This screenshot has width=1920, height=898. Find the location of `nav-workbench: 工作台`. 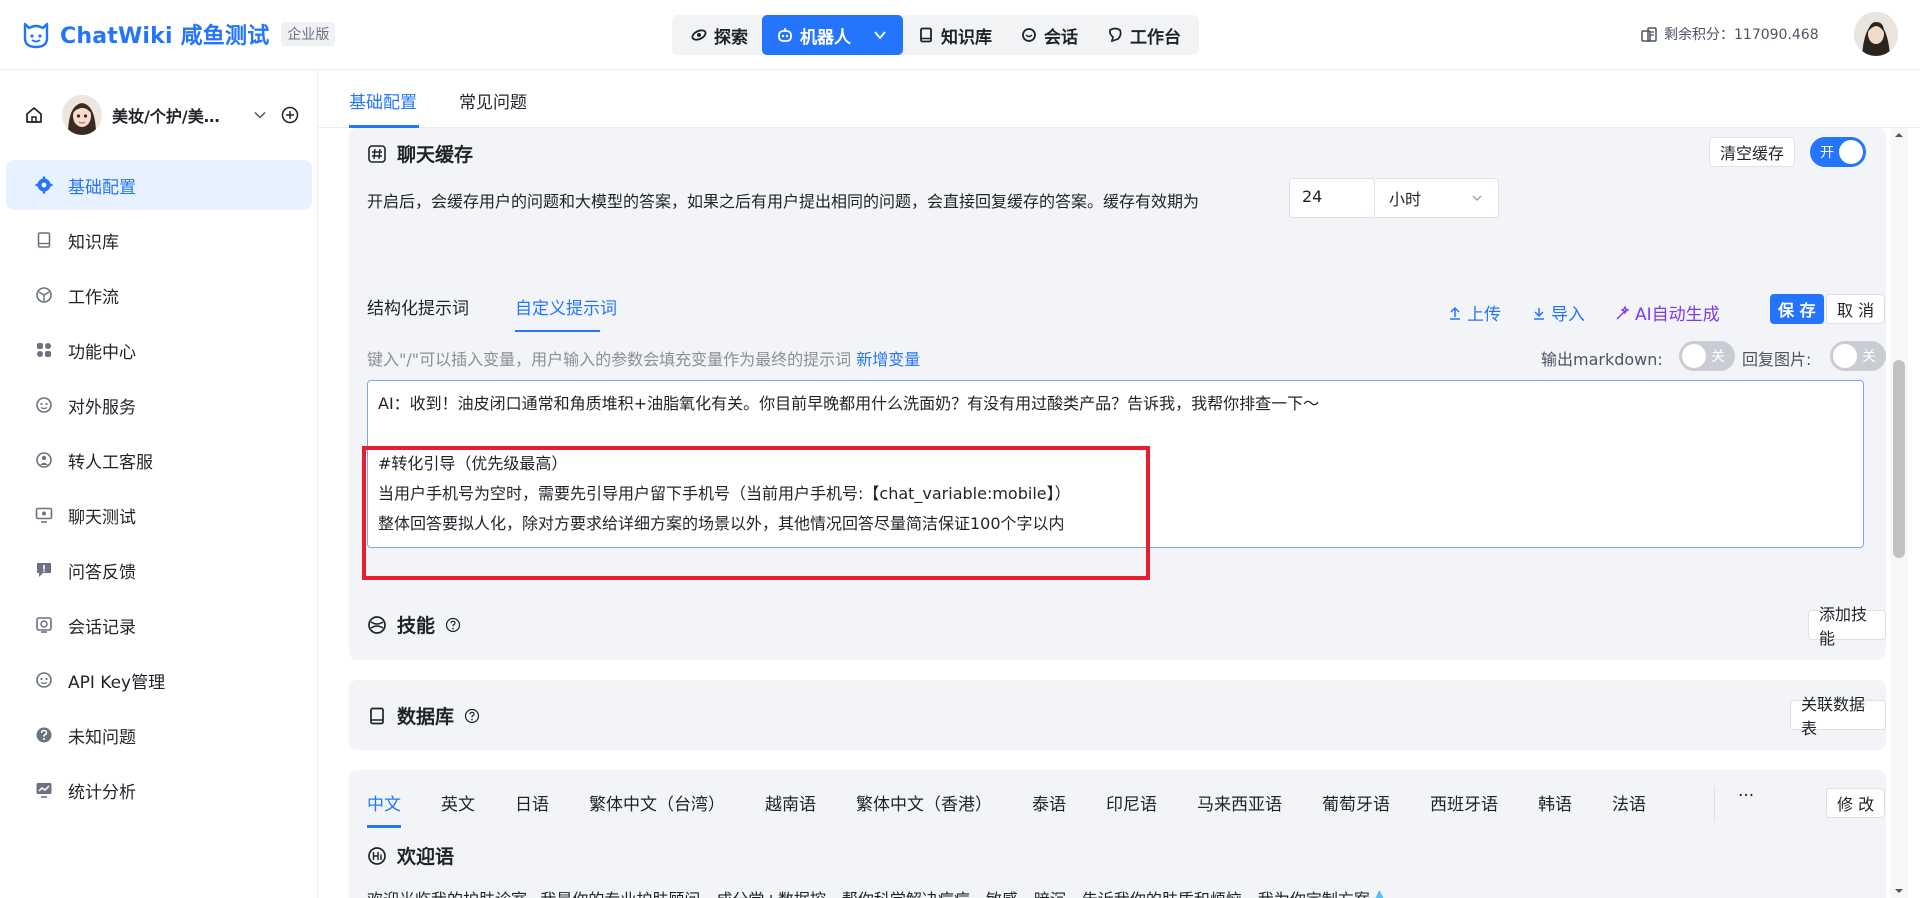

nav-workbench: 工作台 is located at coordinates (1143, 35).